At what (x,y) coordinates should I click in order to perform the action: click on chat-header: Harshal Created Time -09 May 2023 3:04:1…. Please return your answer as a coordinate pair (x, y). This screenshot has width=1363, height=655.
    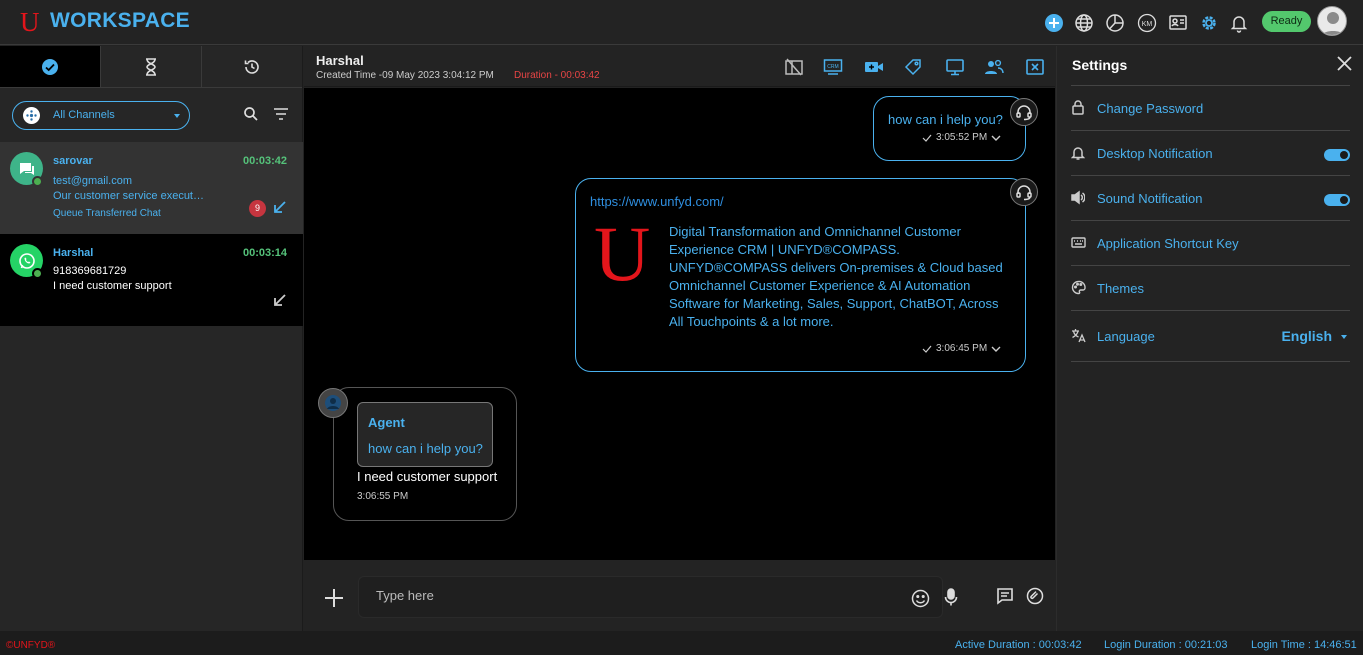
    Looking at the image, I should click on (679, 66).